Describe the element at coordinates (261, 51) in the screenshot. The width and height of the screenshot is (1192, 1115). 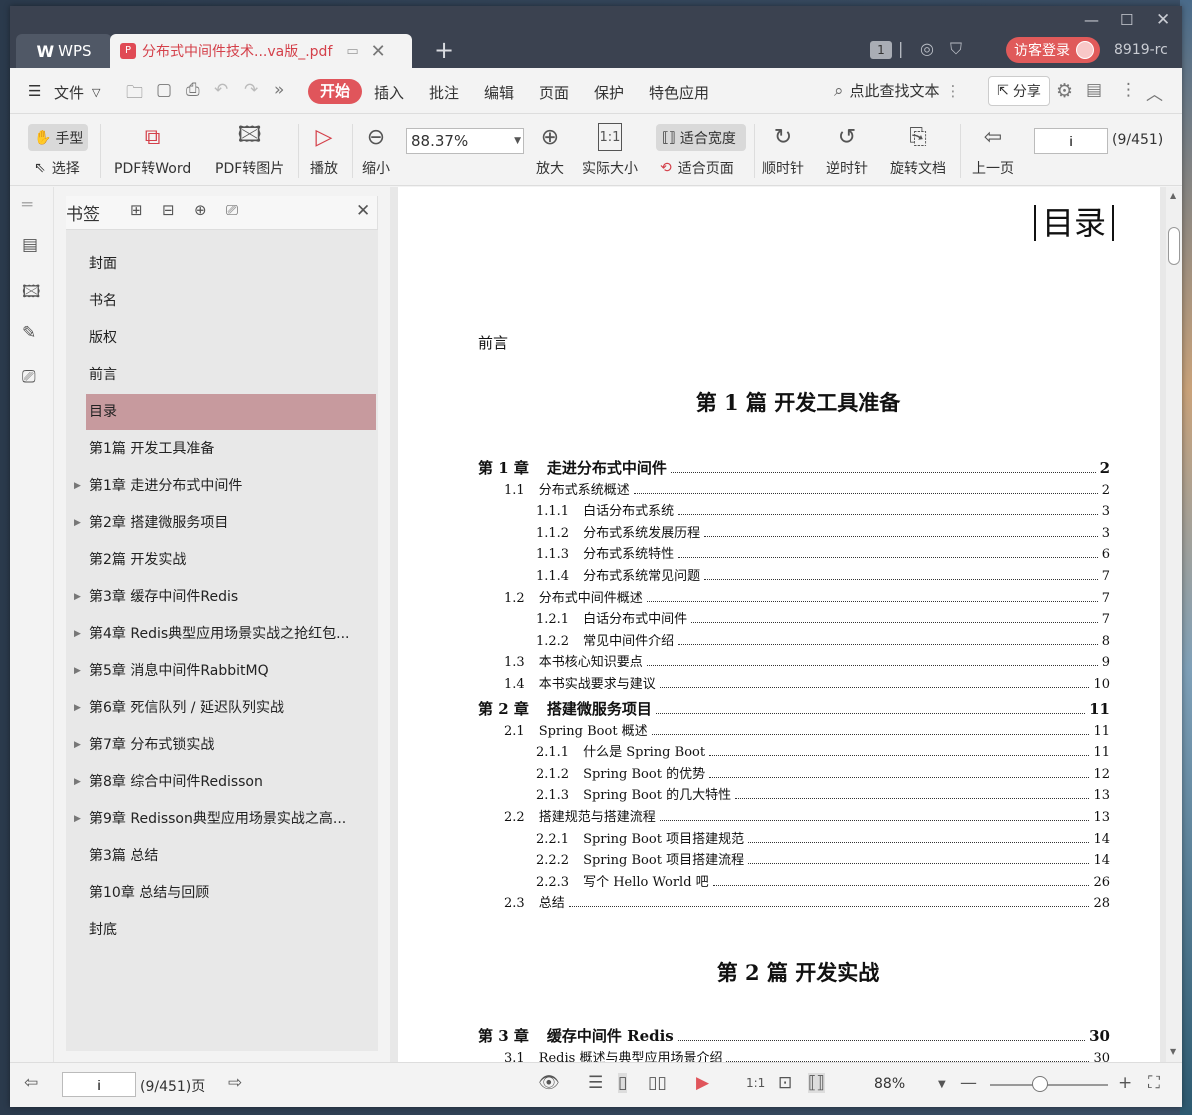
I see `tab-document: P 分布式中间件技术...va版_.pdf ▭ ✕` at that location.